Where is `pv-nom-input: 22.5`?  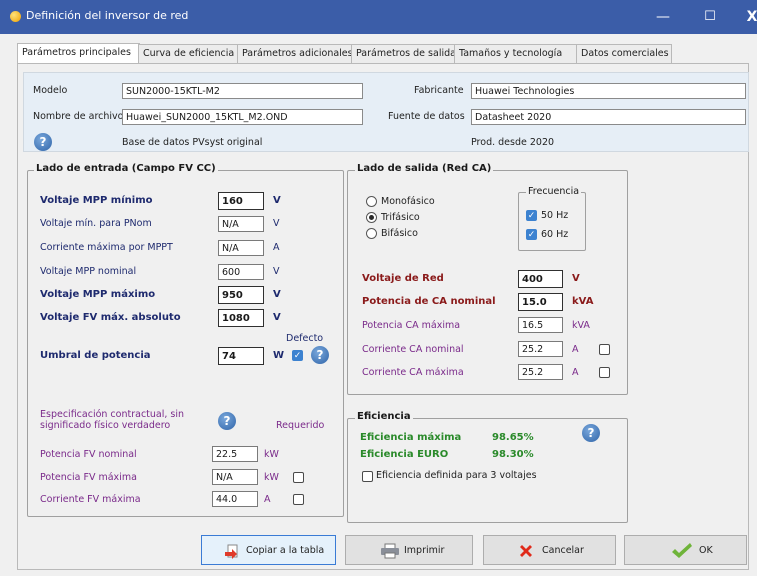 pv-nom-input: 22.5 is located at coordinates (235, 454).